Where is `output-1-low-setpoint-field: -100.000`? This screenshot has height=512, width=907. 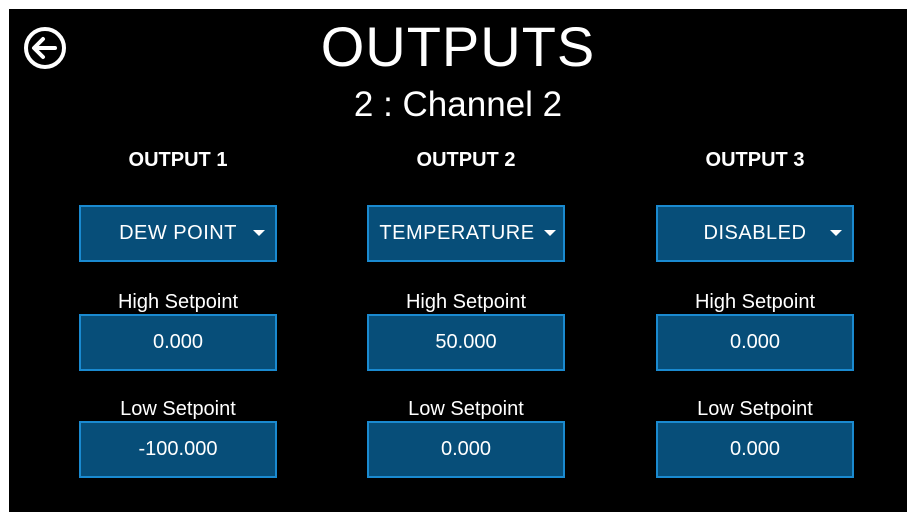 output-1-low-setpoint-field: -100.000 is located at coordinates (178, 449).